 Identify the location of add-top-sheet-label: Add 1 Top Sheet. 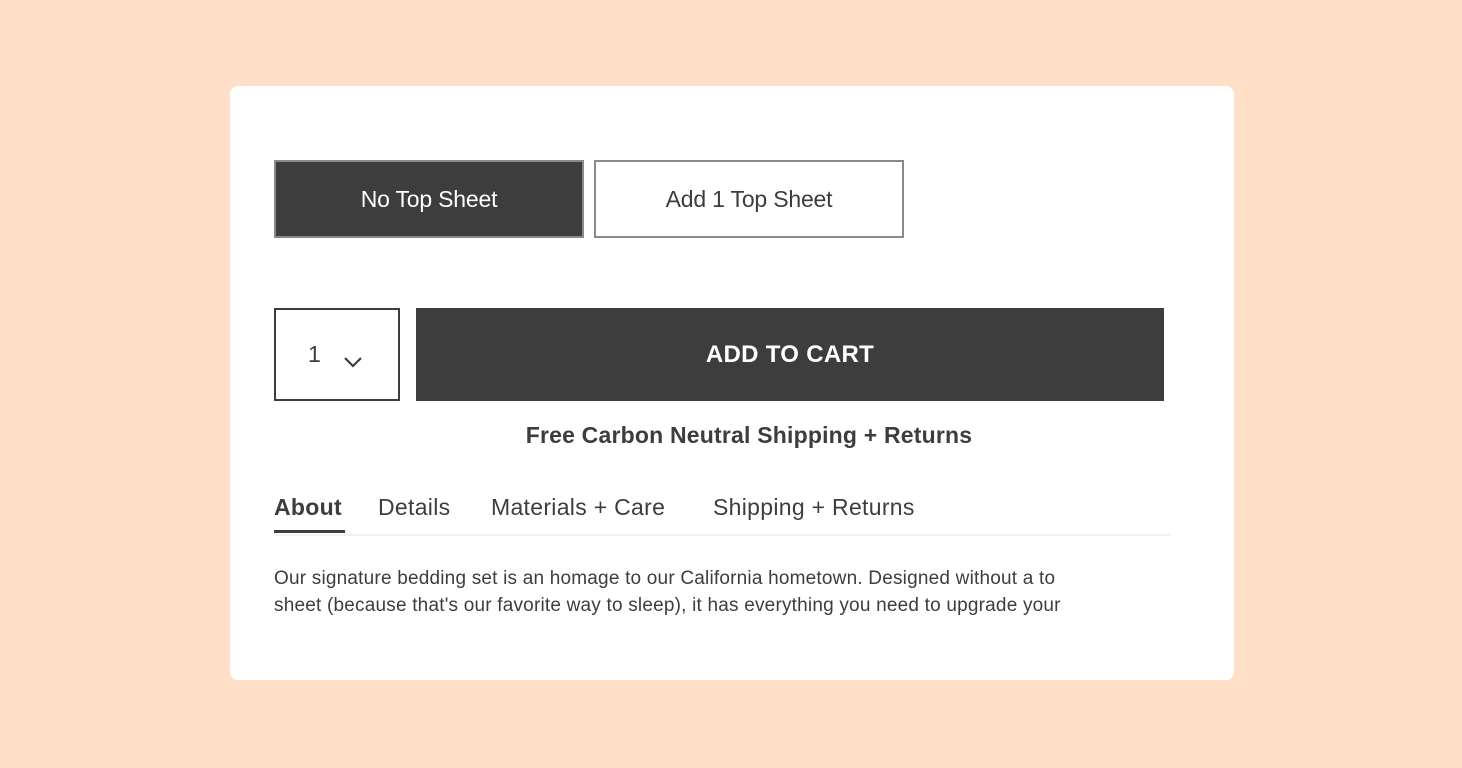
(749, 198).